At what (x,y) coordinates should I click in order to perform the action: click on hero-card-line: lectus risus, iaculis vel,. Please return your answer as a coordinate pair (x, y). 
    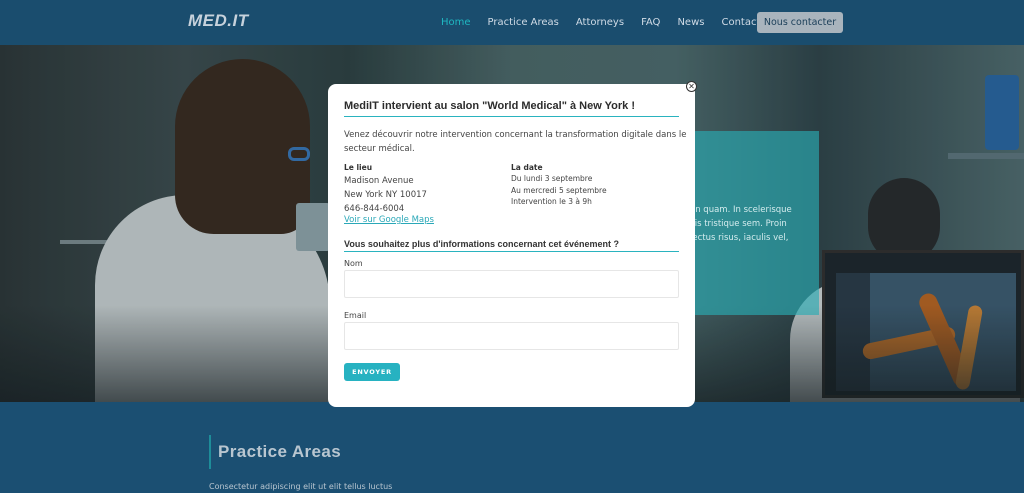
    Looking at the image, I should click on (739, 238).